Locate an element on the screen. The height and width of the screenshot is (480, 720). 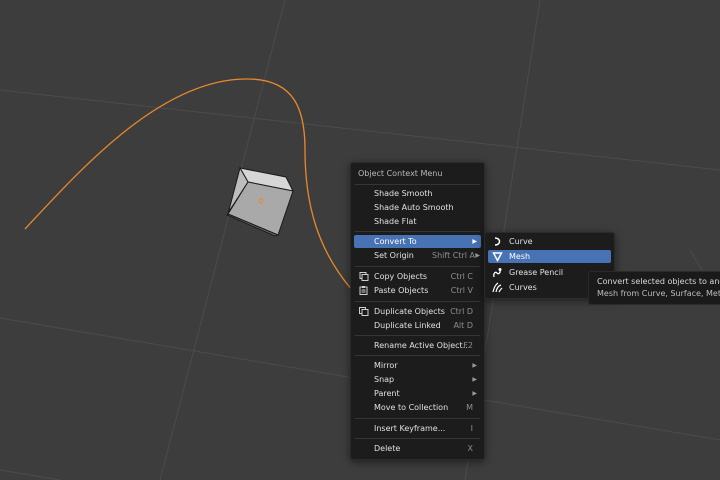
submenu-item-curve: Curve is located at coordinates (549, 241).